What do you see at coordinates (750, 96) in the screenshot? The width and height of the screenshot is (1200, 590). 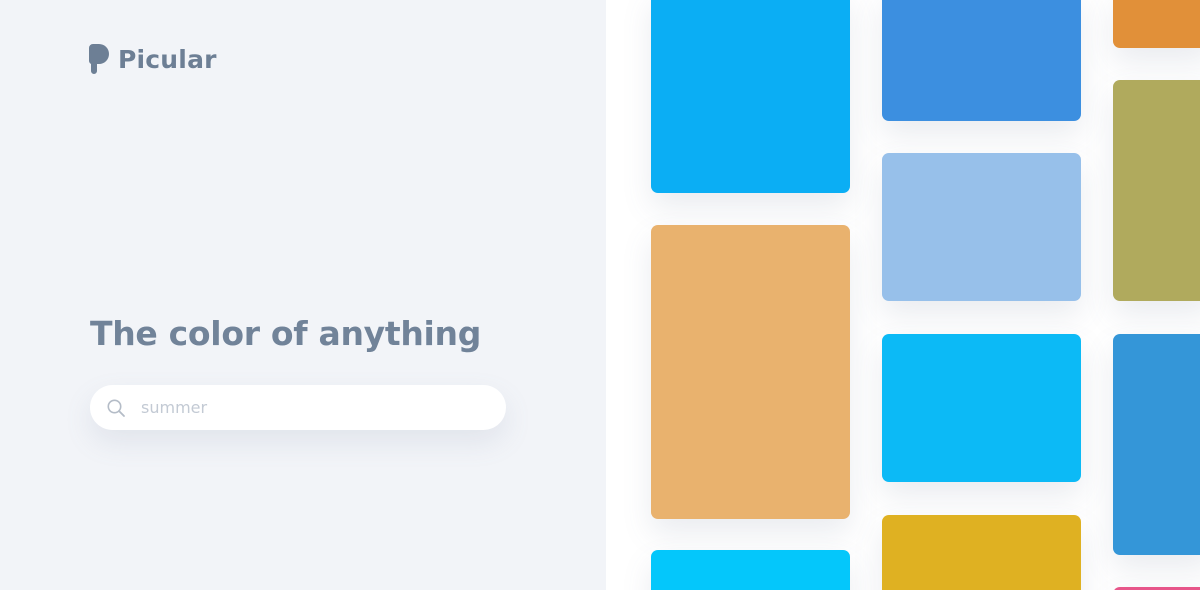 I see `color-swatch-c1-r1` at bounding box center [750, 96].